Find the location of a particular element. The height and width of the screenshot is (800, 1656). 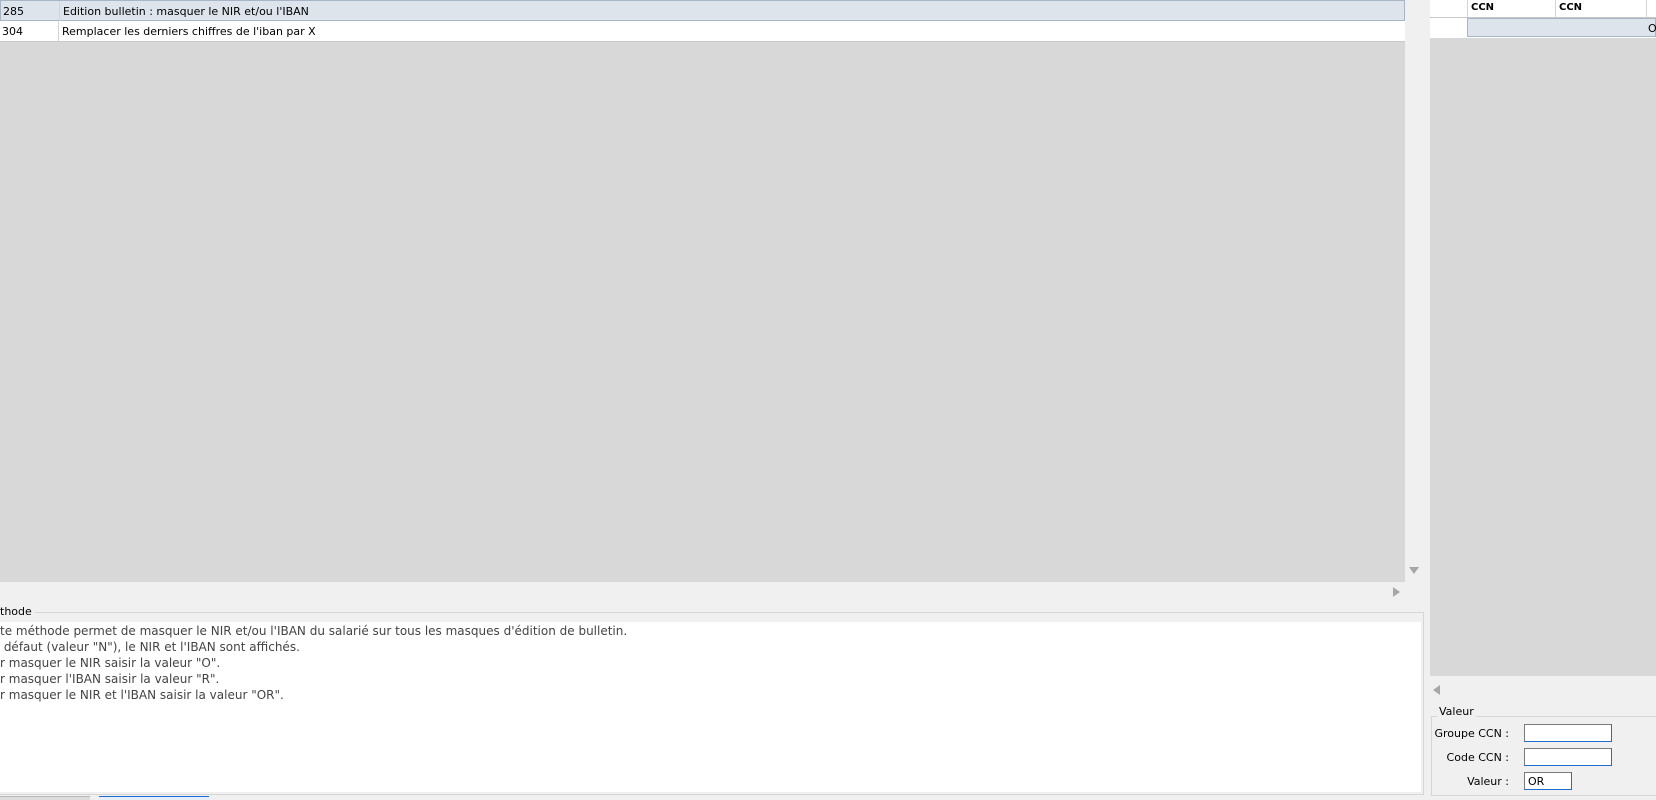

methods-horizontal-scrollbar is located at coordinates (712, 592).